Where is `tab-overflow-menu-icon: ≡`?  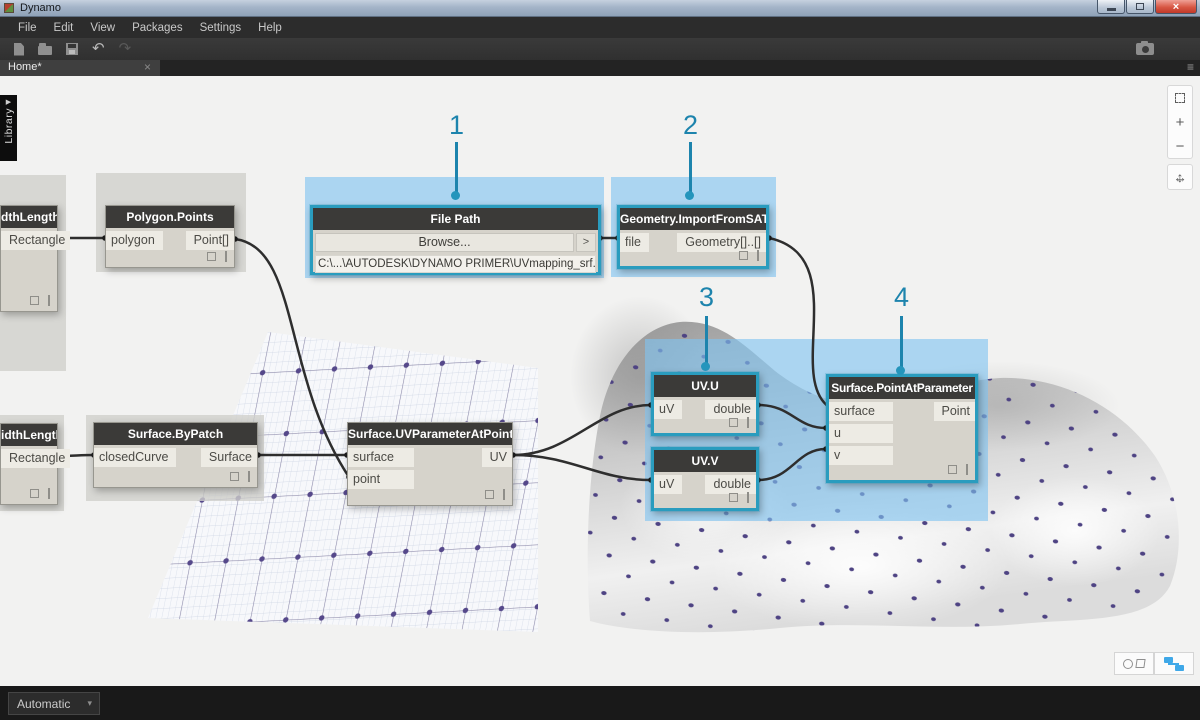
tab-overflow-menu-icon: ≡ is located at coordinates (1190, 67).